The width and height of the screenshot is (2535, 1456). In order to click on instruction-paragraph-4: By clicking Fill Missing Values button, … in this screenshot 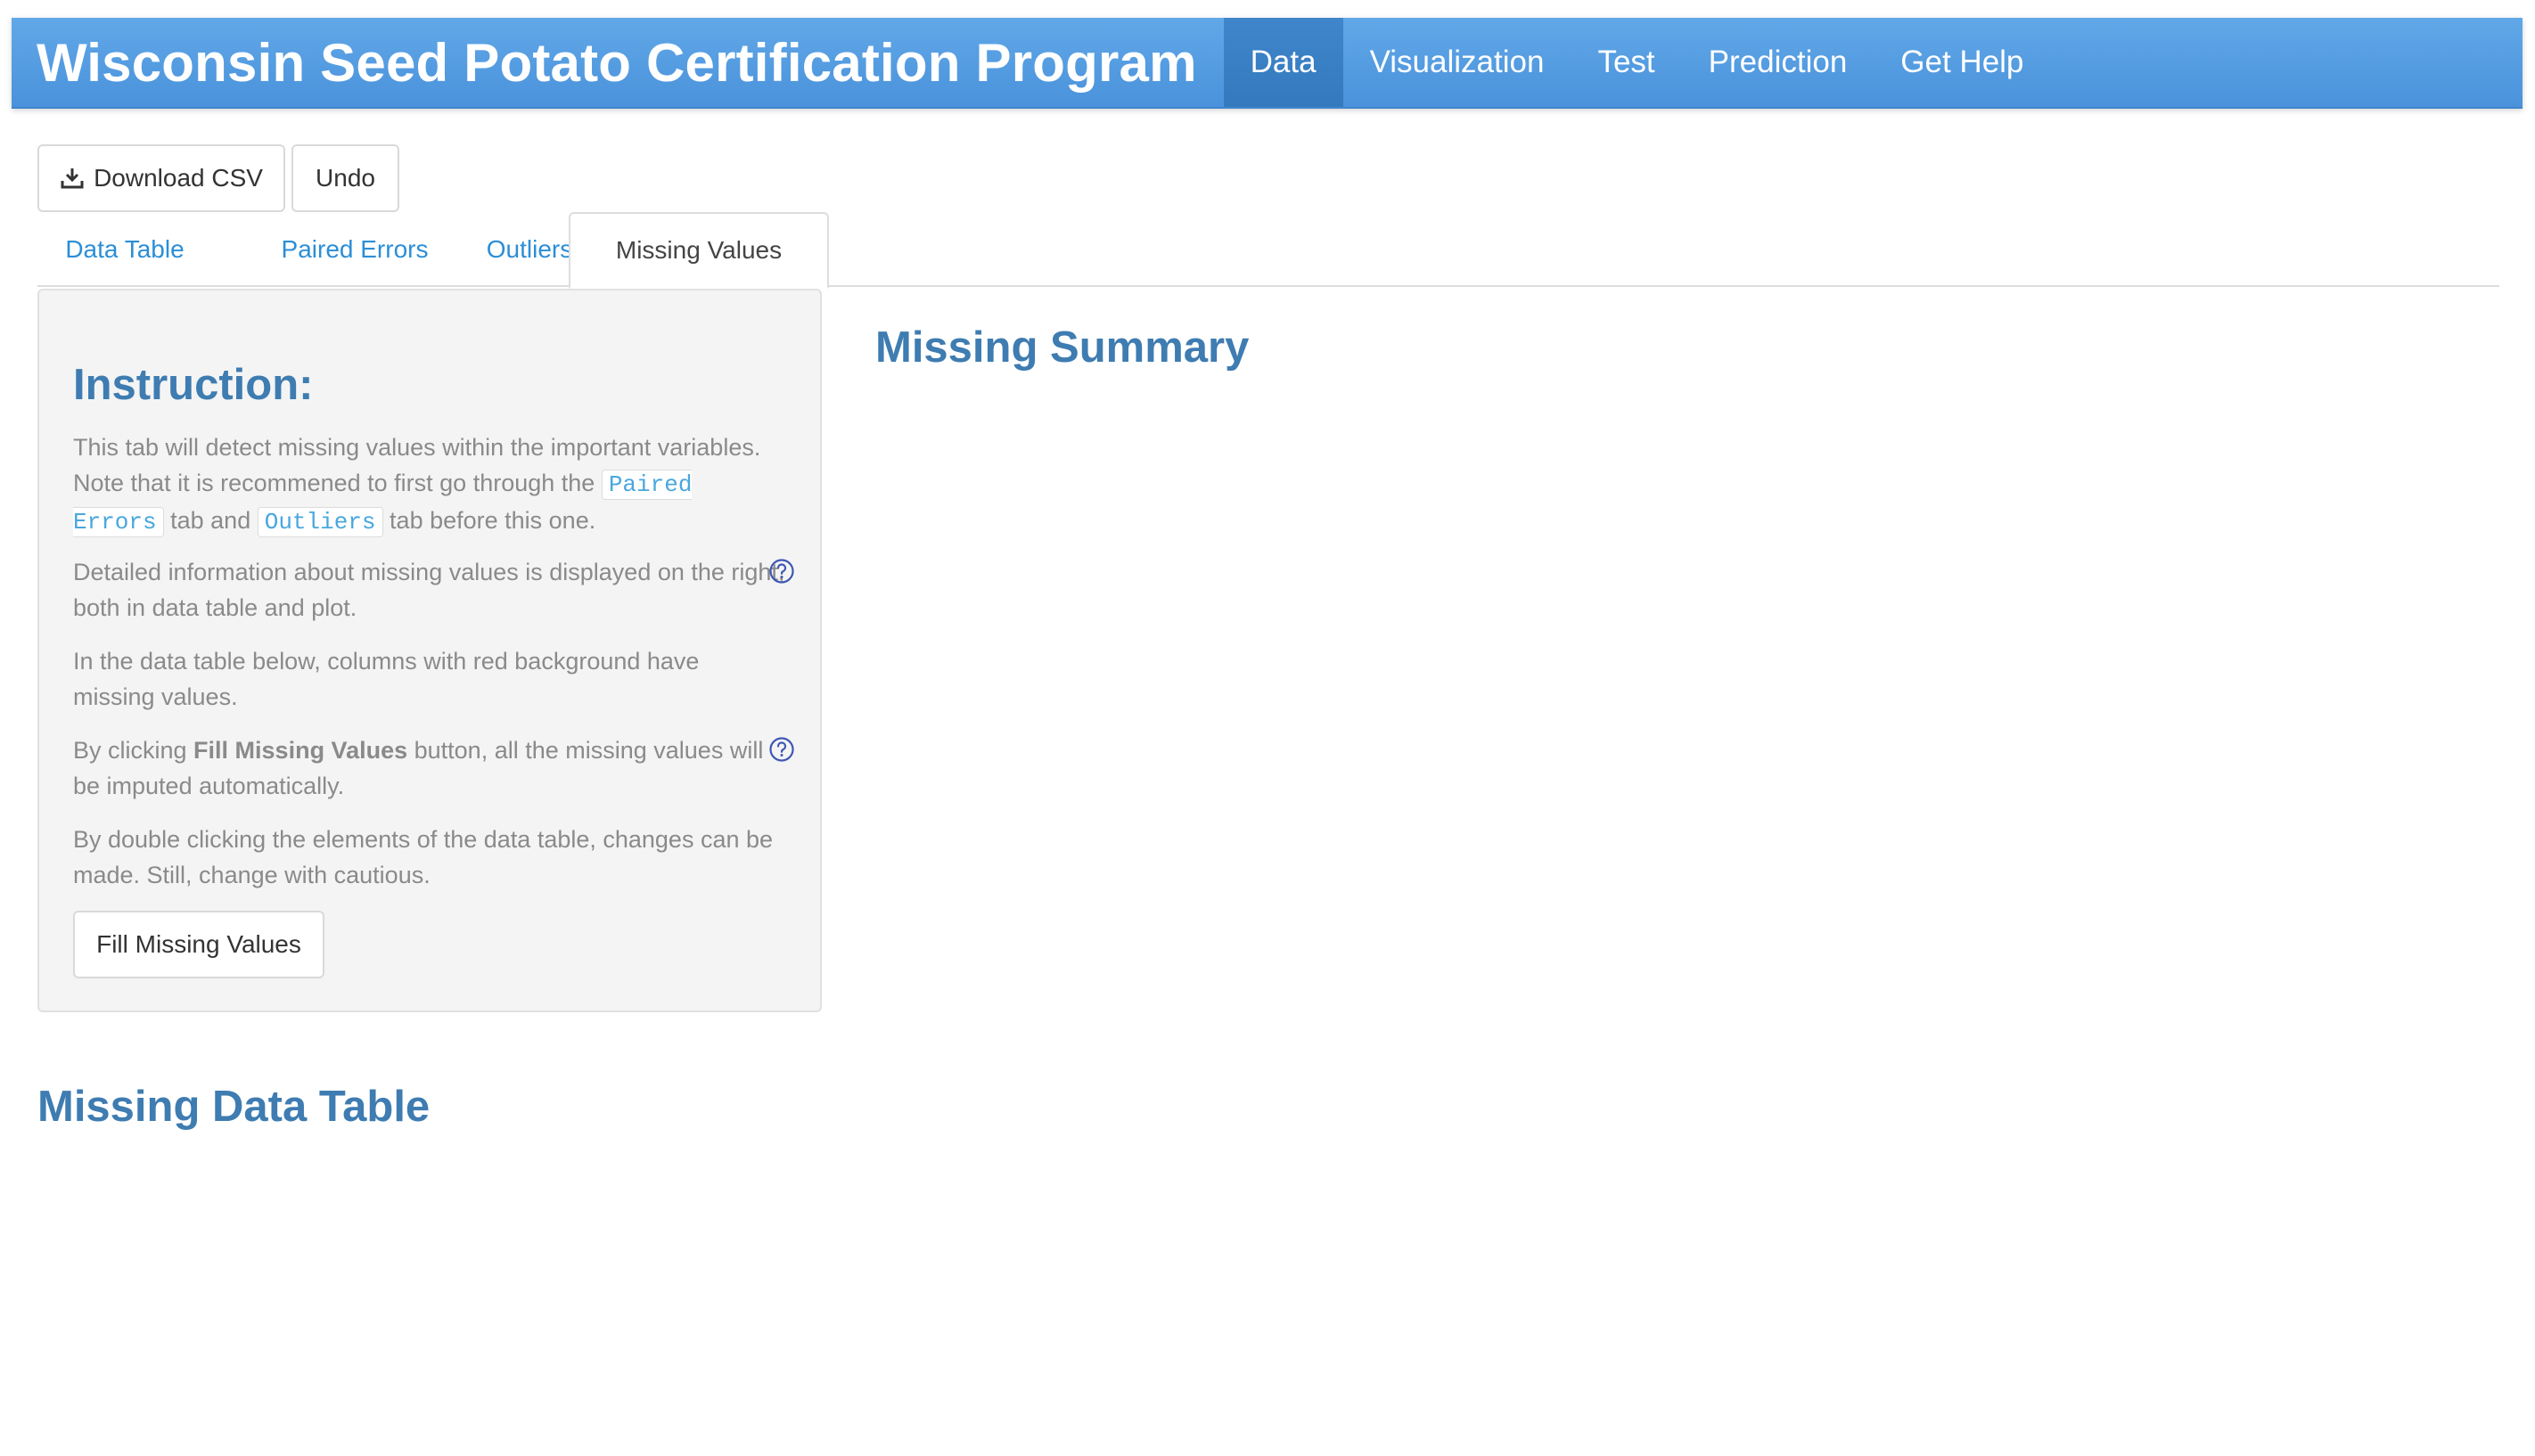, I will do `click(430, 768)`.